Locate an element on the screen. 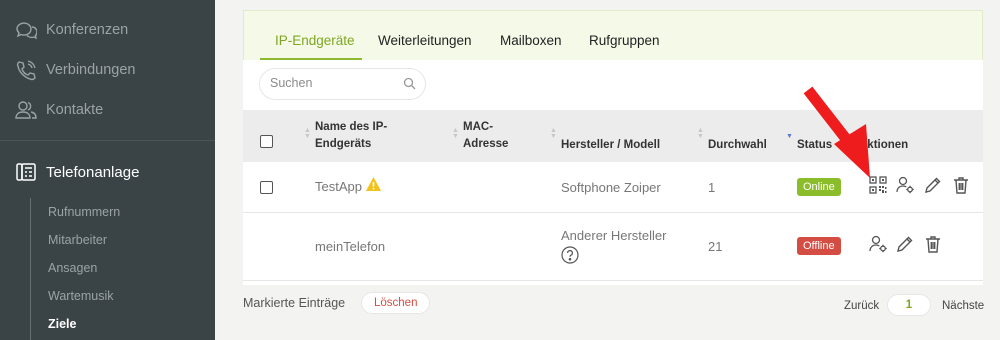 The image size is (1000, 340). nav-telefonanlage: Telefonanlage is located at coordinates (76, 172).